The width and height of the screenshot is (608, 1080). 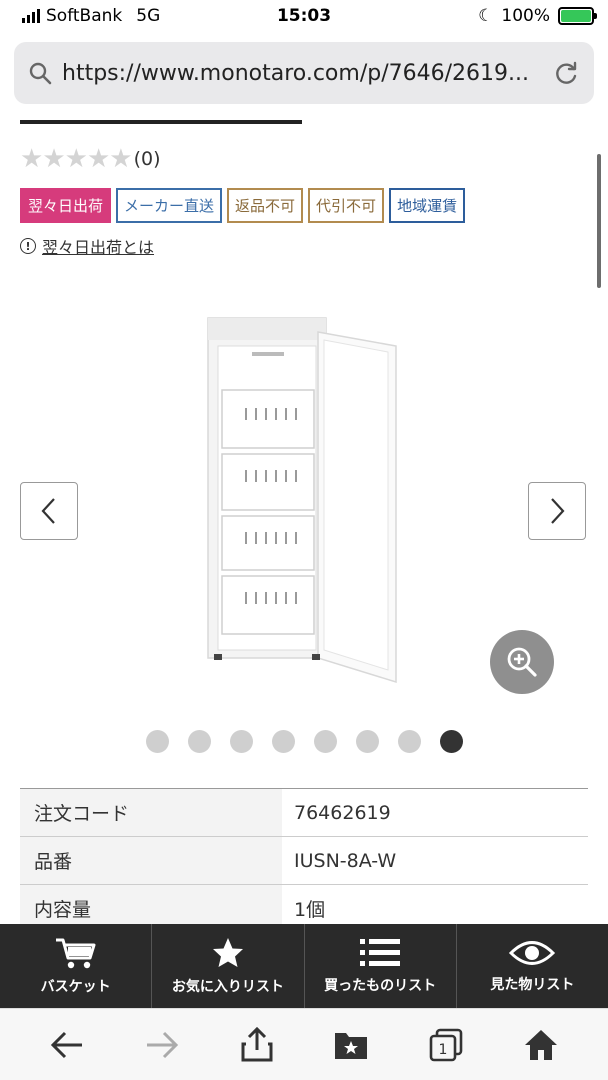 I want to click on reload-icon, so click(x=567, y=73).